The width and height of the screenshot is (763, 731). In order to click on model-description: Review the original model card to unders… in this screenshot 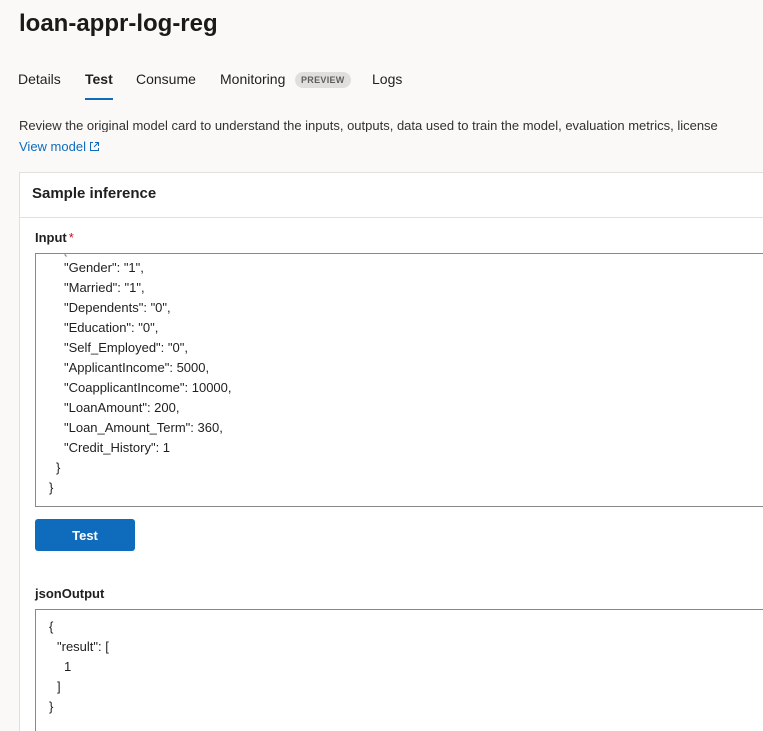, I will do `click(368, 125)`.